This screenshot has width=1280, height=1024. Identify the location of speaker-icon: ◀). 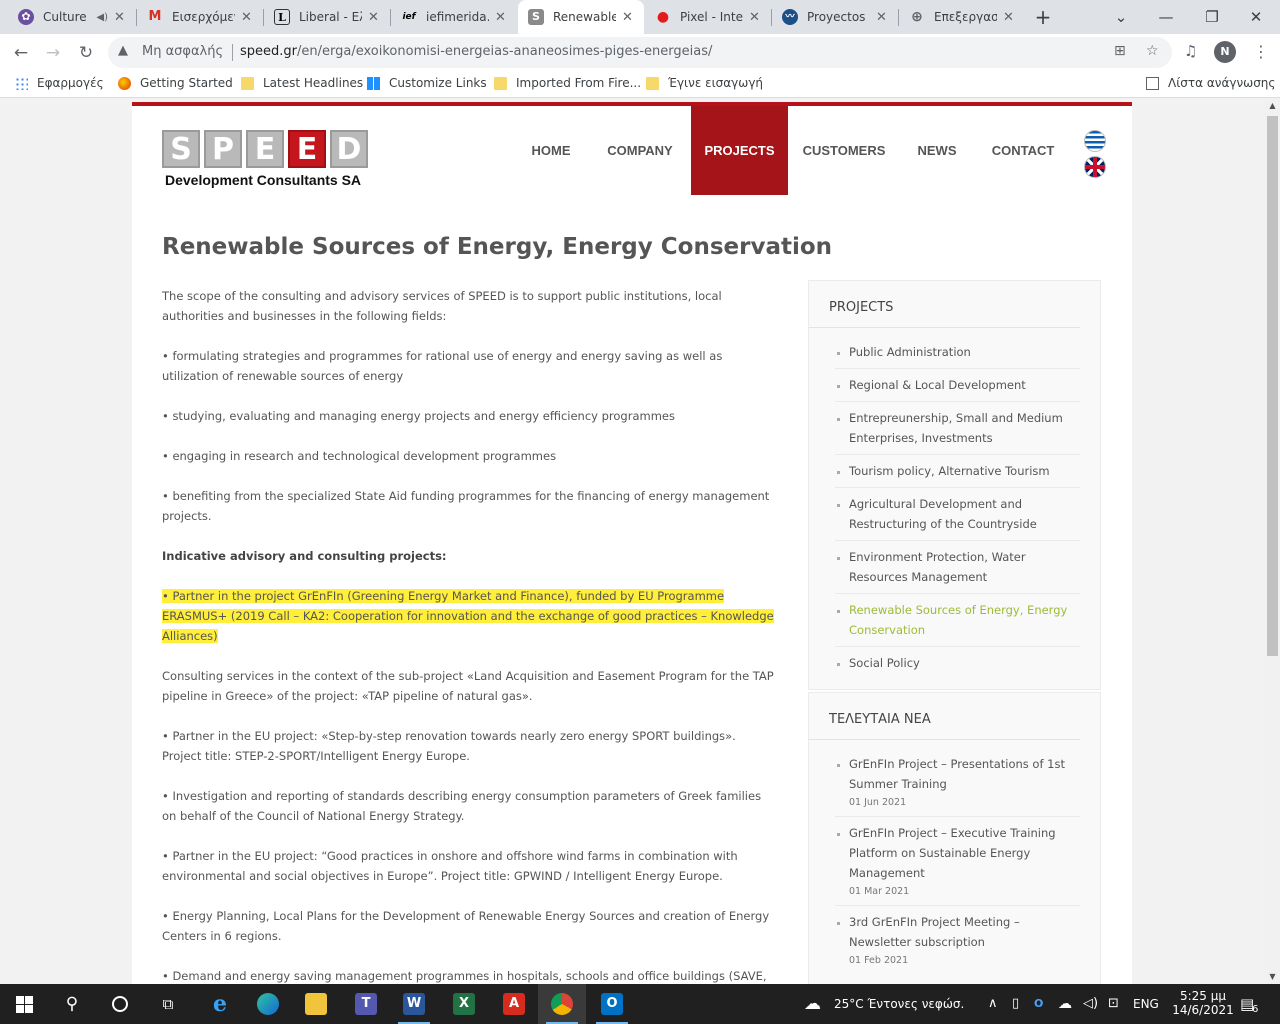
(102, 17).